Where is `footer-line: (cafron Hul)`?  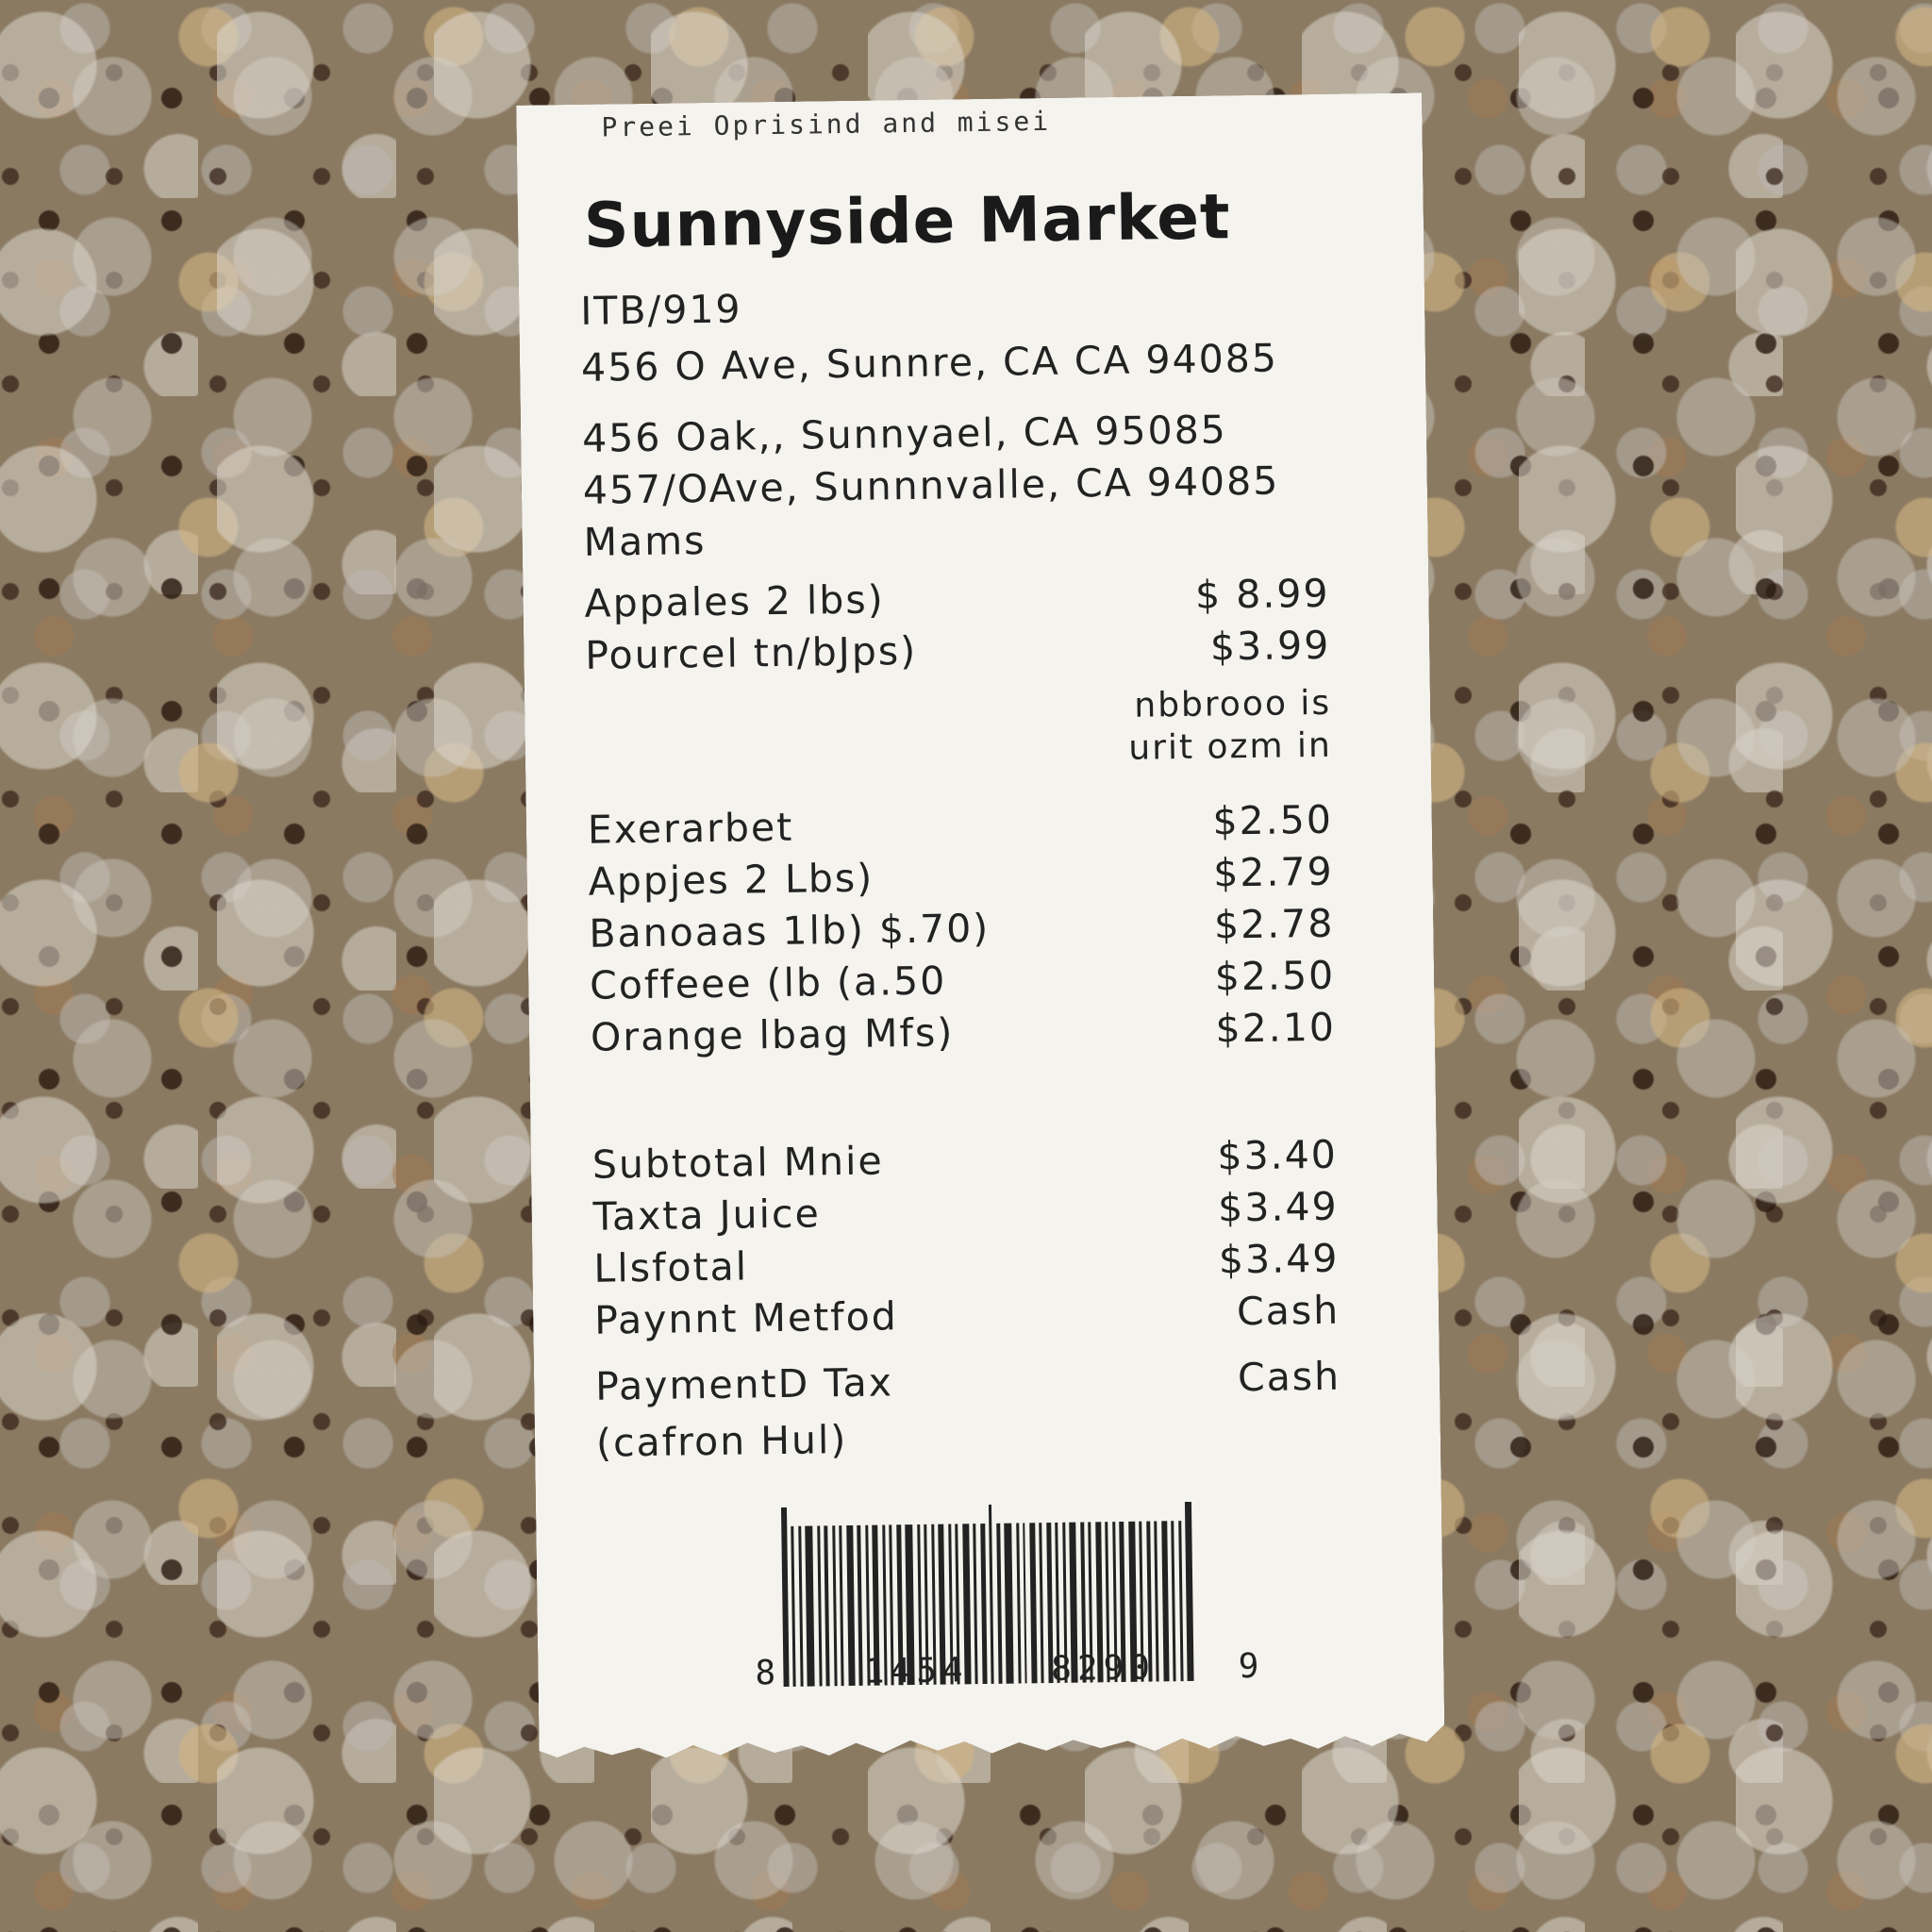
footer-line: (cafron Hul) is located at coordinates (721, 1442).